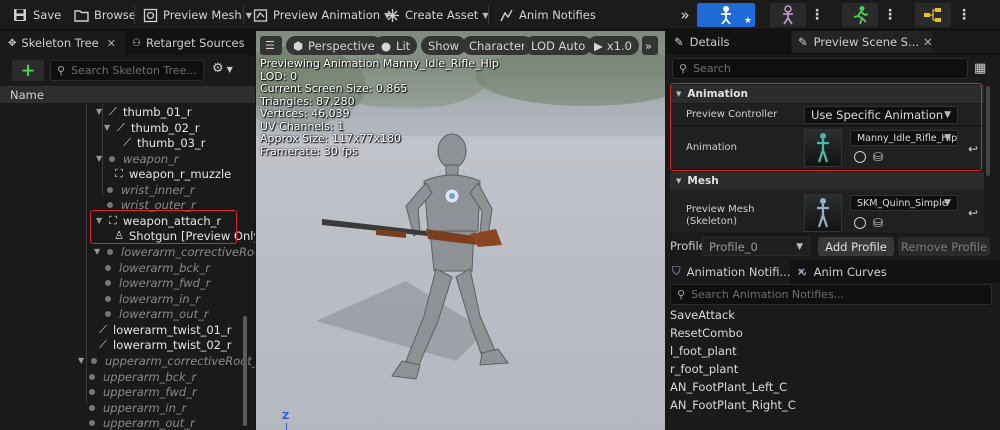 This screenshot has width=1000, height=430. What do you see at coordinates (849, 271) in the screenshot?
I see `tab-anim-curves: ∿ Anim Curves` at bounding box center [849, 271].